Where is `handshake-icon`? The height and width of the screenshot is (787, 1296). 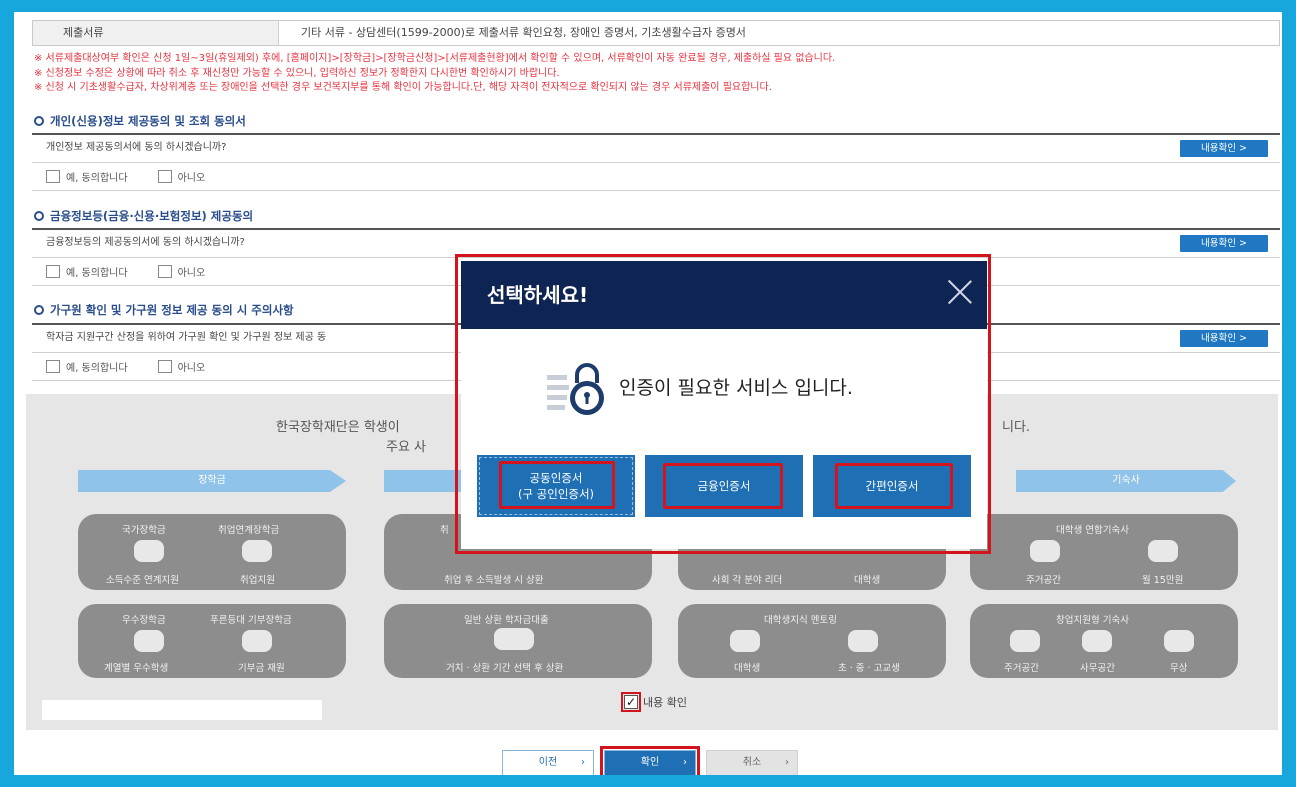 handshake-icon is located at coordinates (149, 551).